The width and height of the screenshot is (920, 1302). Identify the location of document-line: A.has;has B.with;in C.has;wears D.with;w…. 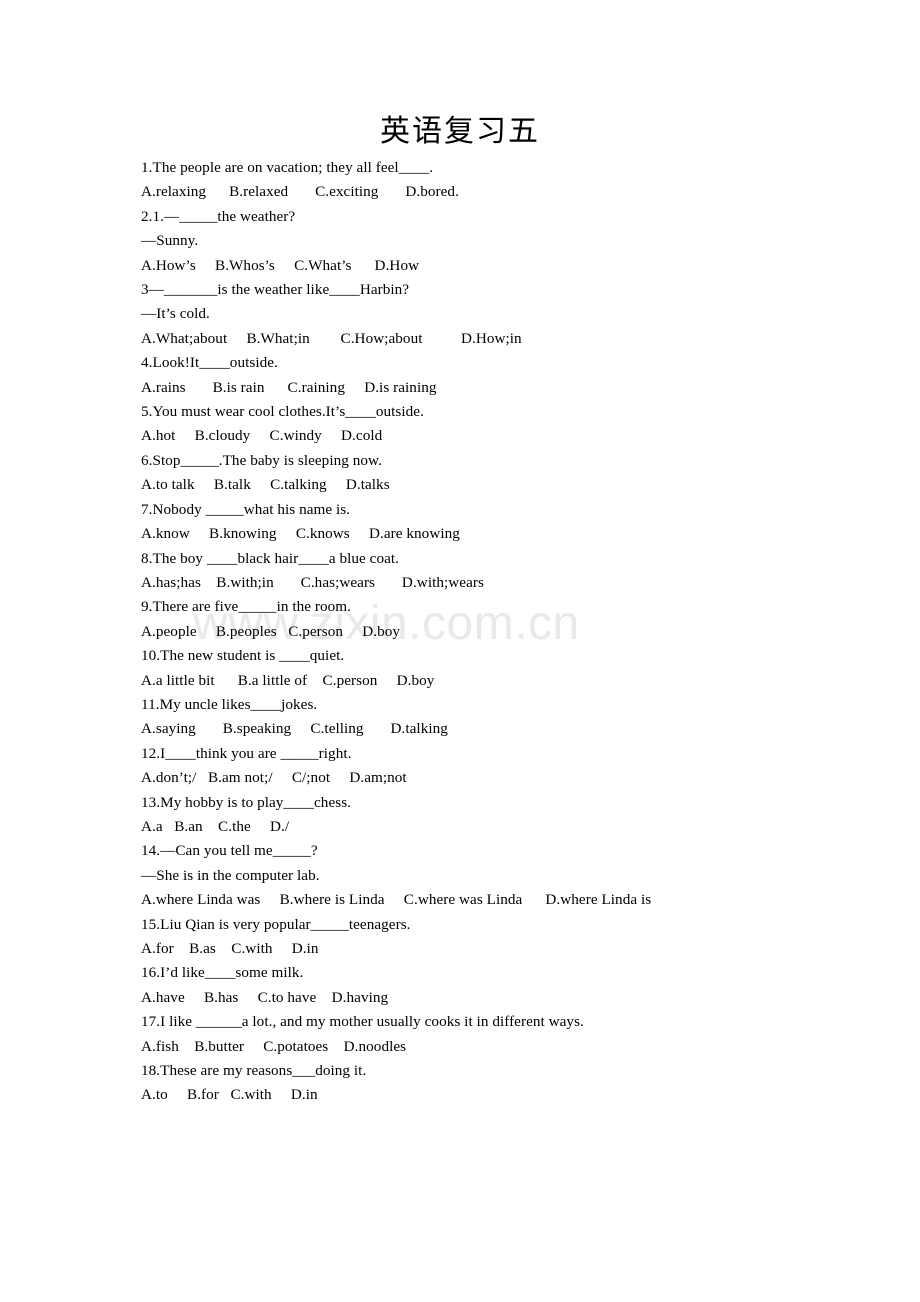
(312, 582).